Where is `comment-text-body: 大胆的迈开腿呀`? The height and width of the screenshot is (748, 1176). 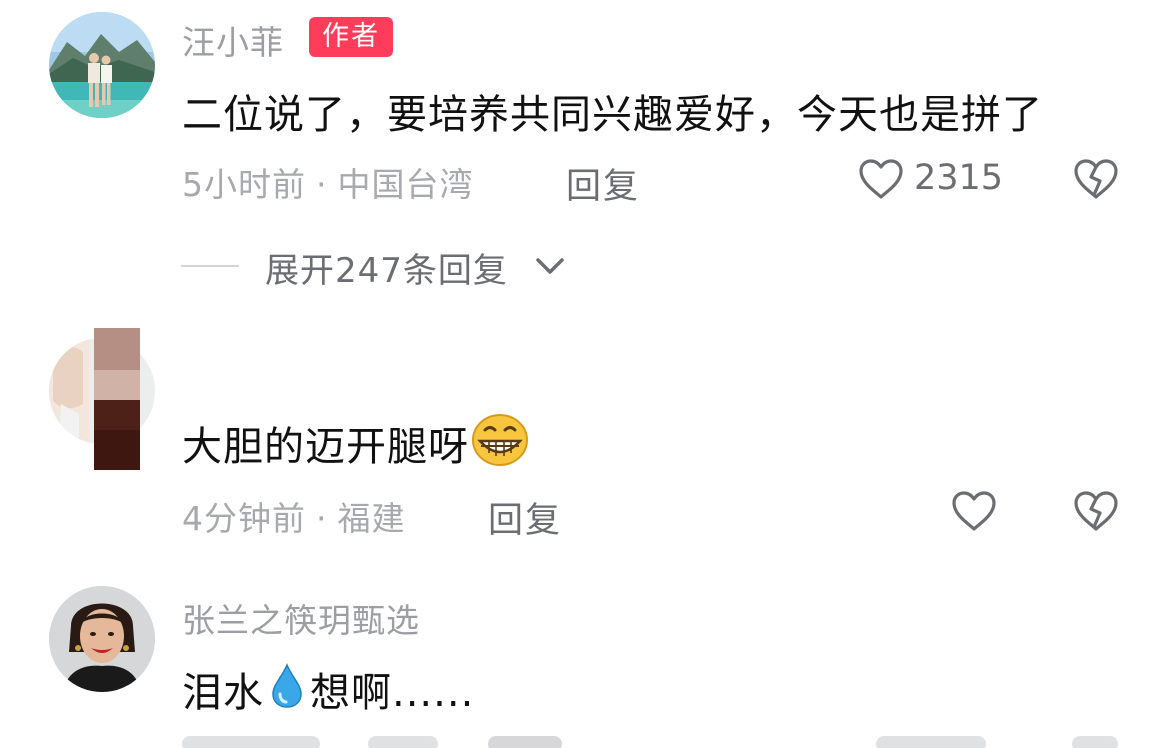
comment-text-body: 大胆的迈开腿呀 is located at coordinates (325, 447).